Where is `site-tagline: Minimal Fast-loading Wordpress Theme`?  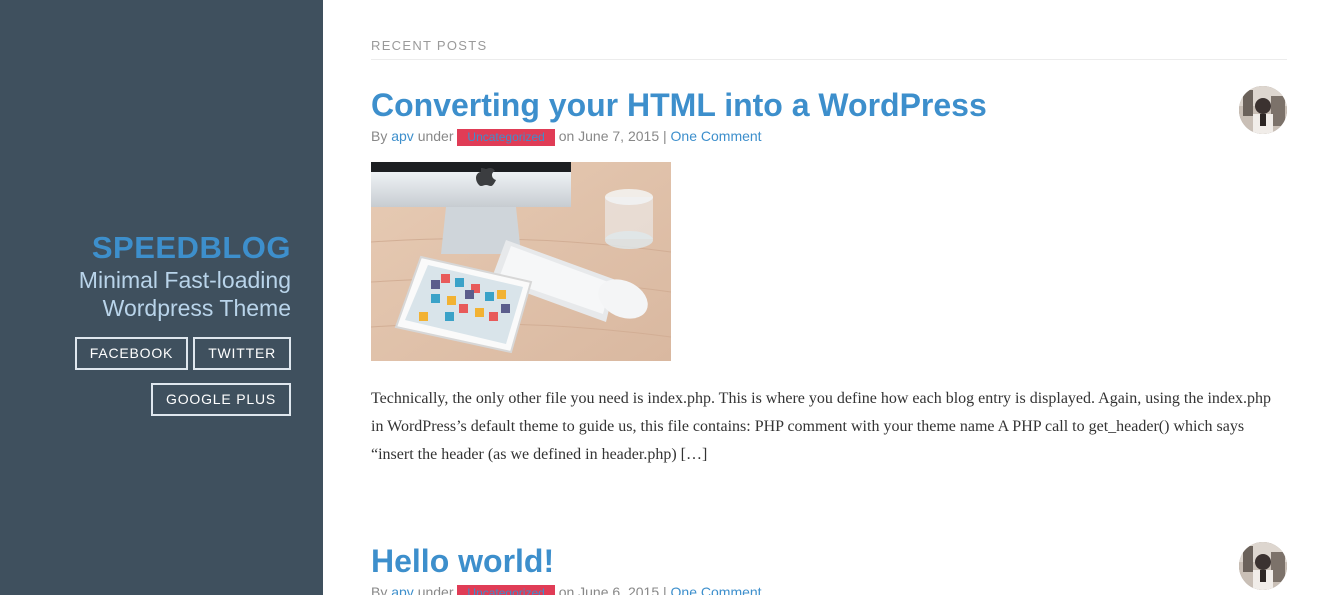 site-tagline: Minimal Fast-loading Wordpress Theme is located at coordinates (151, 294).